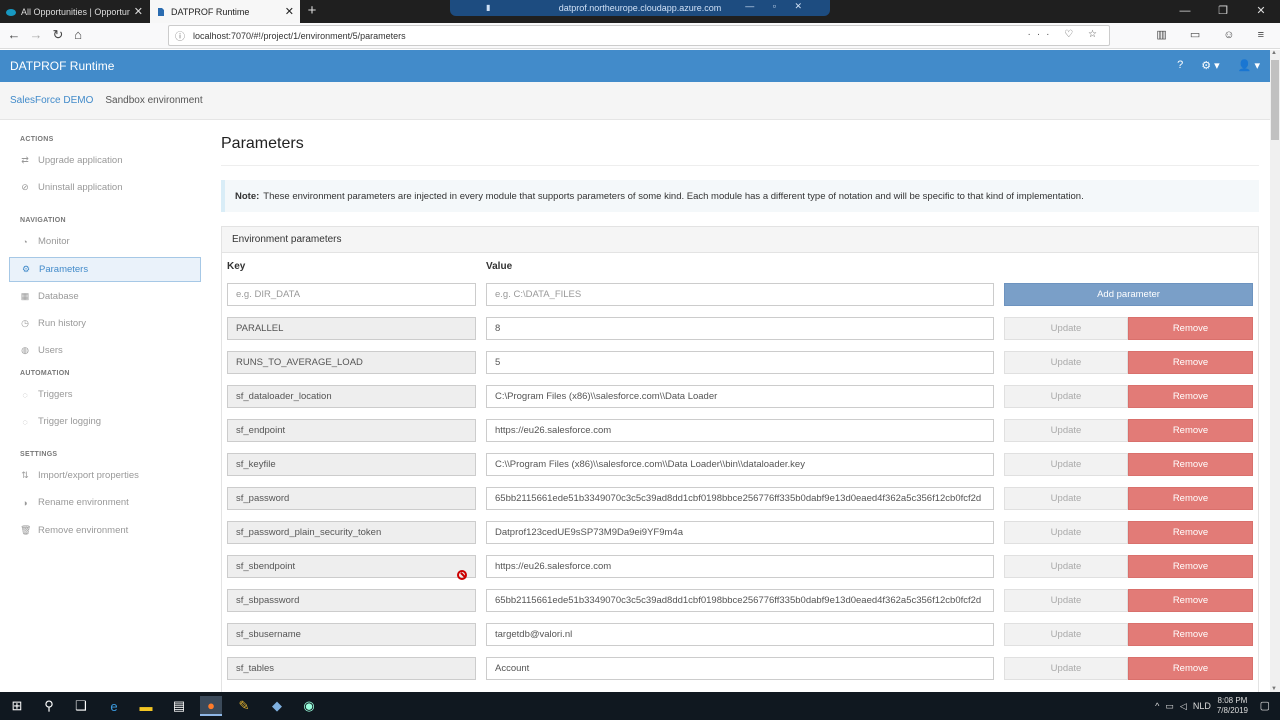  I want to click on sidebar-item-run-history: ◷ Run history, so click(105, 323).